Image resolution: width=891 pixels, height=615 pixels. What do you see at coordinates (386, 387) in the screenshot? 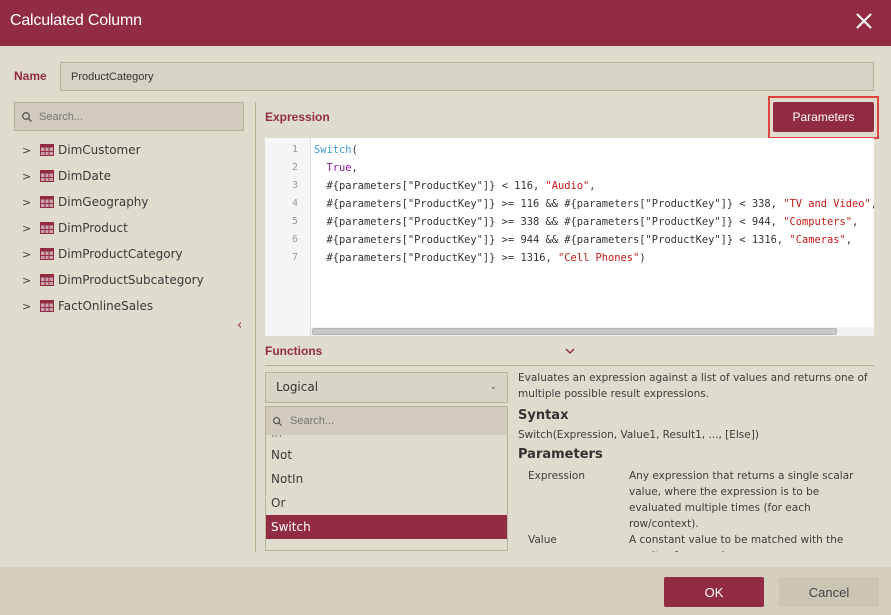
I see `function-category-select: Logical ⌄` at bounding box center [386, 387].